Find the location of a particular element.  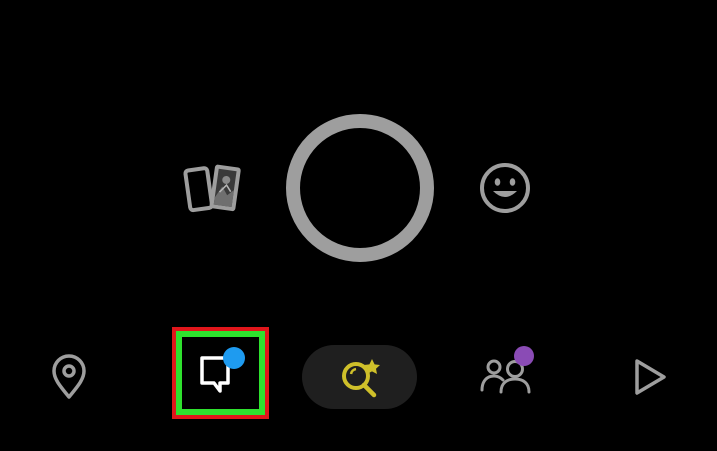

nav-map-button is located at coordinates (69, 377).